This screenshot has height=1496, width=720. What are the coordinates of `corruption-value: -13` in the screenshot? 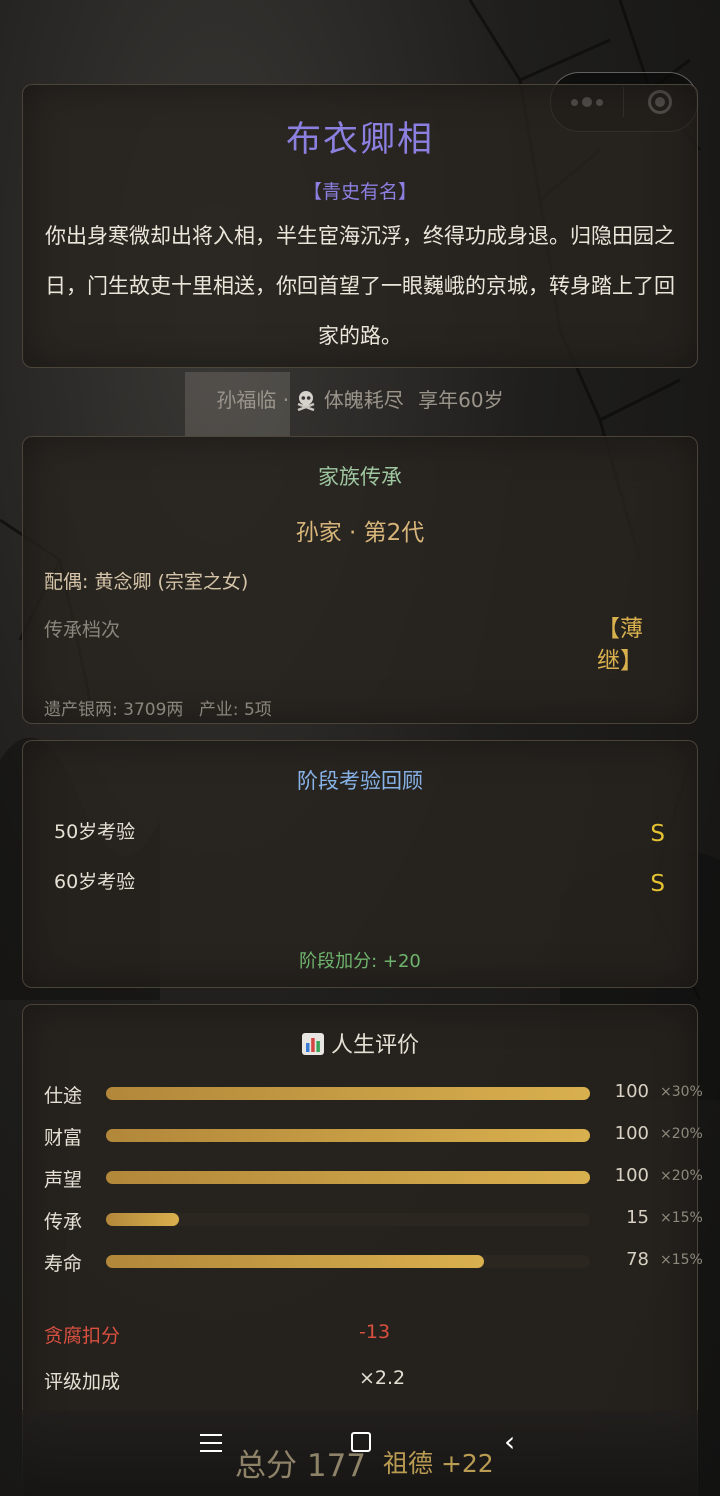 It's located at (375, 1332).